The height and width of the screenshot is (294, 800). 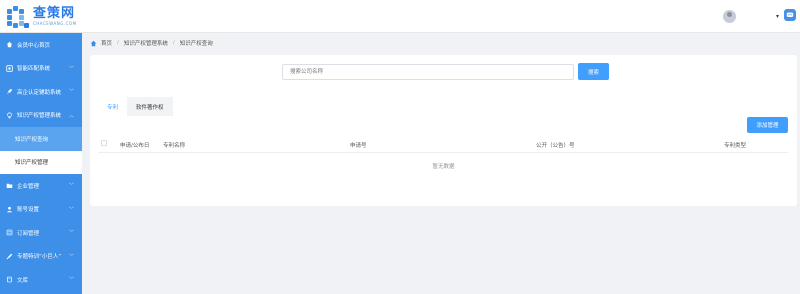 I want to click on sidebar-item-ip-system: 知识产权管理系统 ︿, so click(x=41, y=116).